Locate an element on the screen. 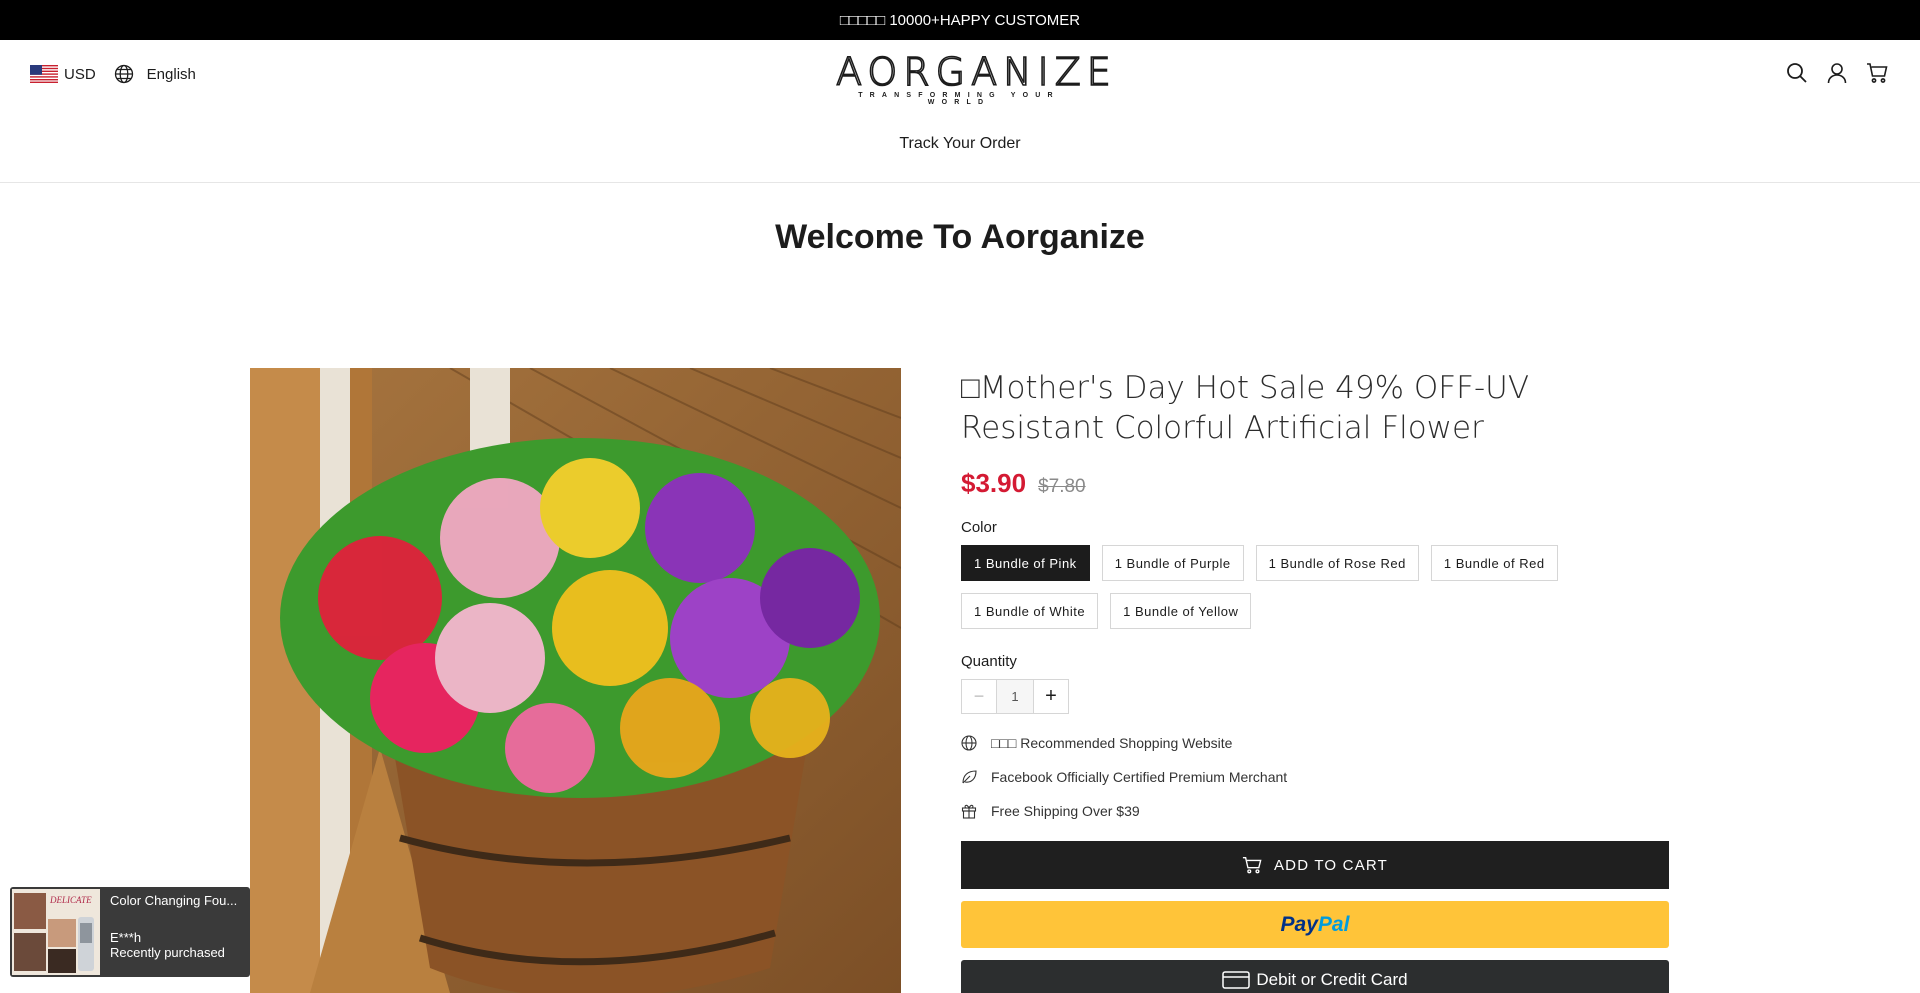 This screenshot has height=993, width=1920. page-title: Welcome To Aorganize is located at coordinates (960, 237).